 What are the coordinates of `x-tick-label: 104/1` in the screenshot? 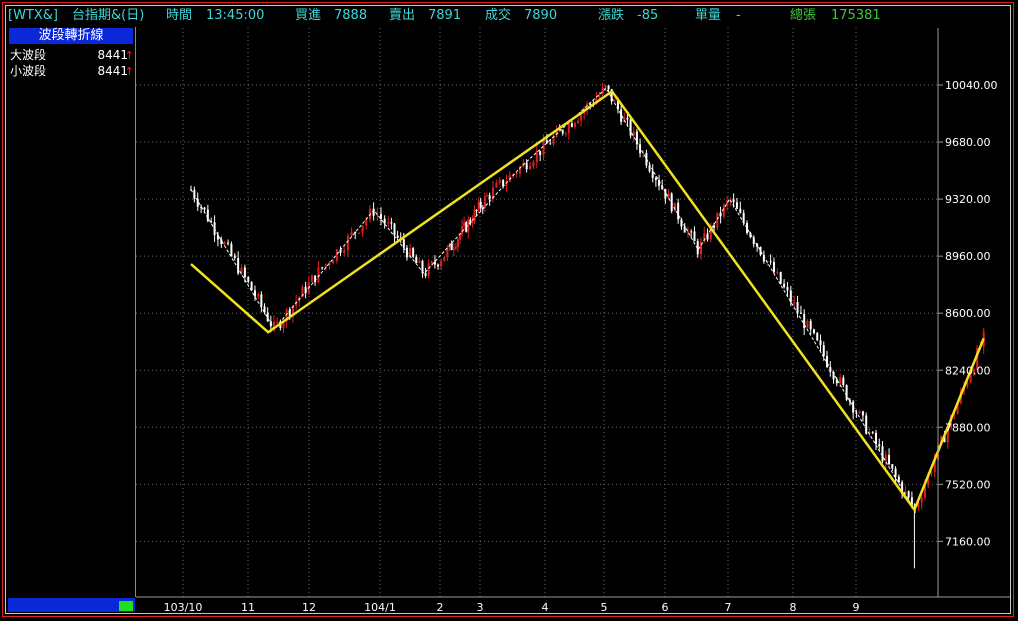 It's located at (380, 607).